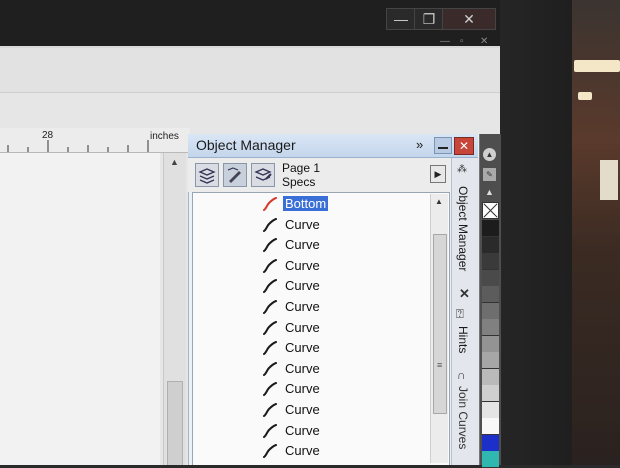 The image size is (620, 468). Describe the element at coordinates (440, 365) in the screenshot. I see `grip-icon: ≡` at that location.